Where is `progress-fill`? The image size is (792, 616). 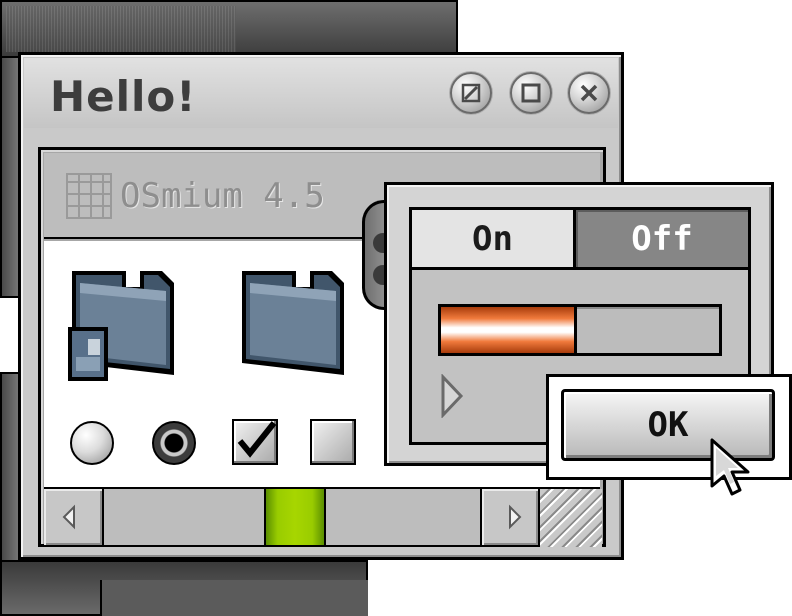
progress-fill is located at coordinates (509, 330).